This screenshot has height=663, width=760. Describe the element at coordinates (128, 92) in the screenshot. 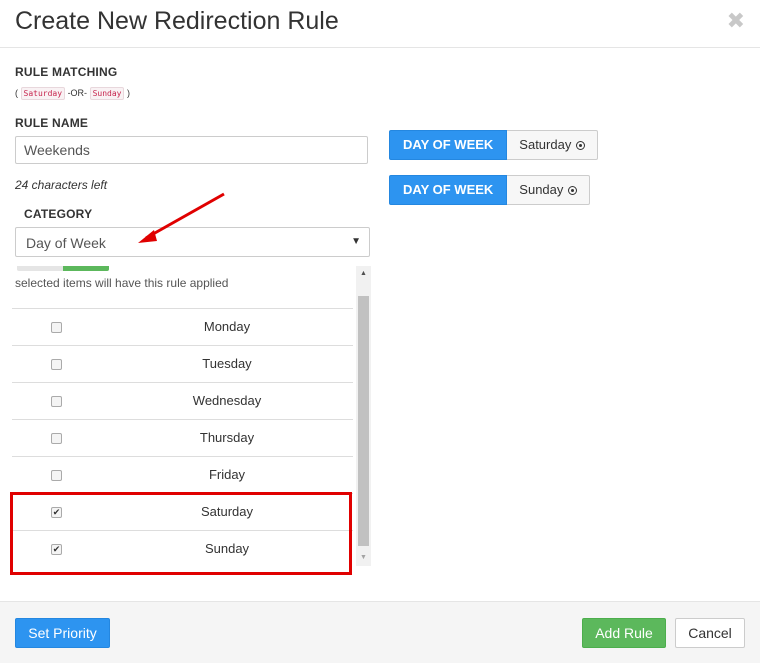

I see `close-paren: )` at that location.